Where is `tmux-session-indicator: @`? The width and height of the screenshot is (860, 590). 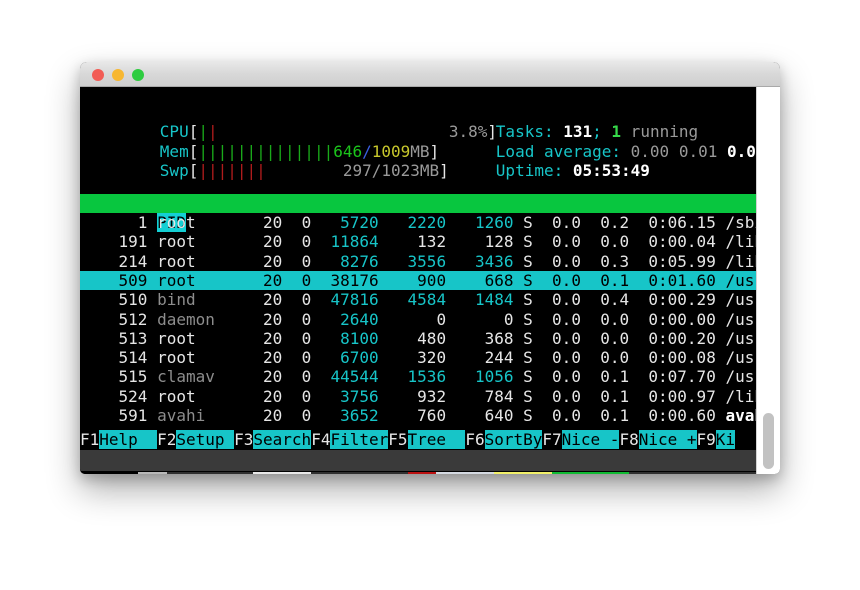
tmux-session-indicator: @ is located at coordinates (152, 473).